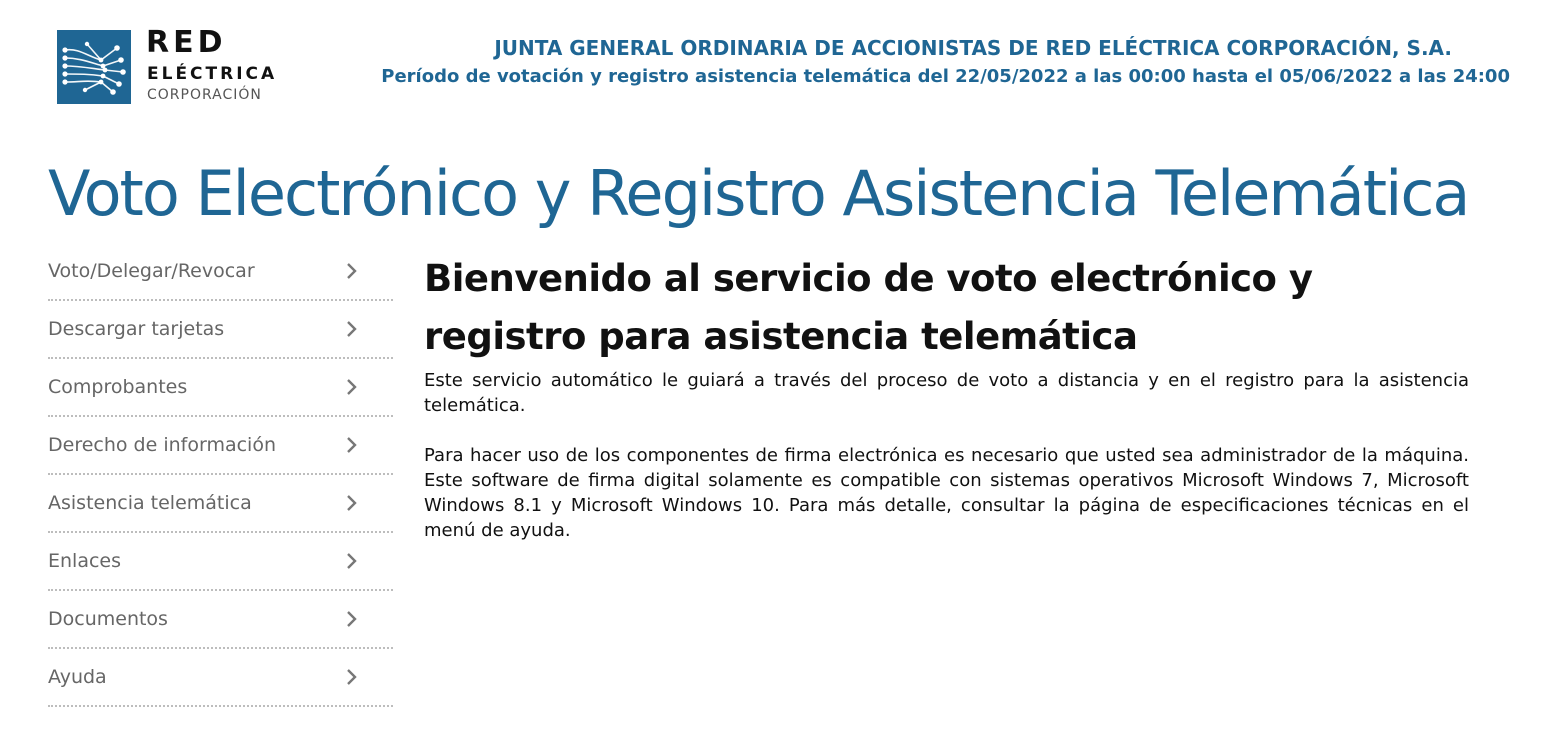 The width and height of the screenshot is (1558, 730). I want to click on sidebar-item-comprobantes: Comprobantes, so click(220, 388).